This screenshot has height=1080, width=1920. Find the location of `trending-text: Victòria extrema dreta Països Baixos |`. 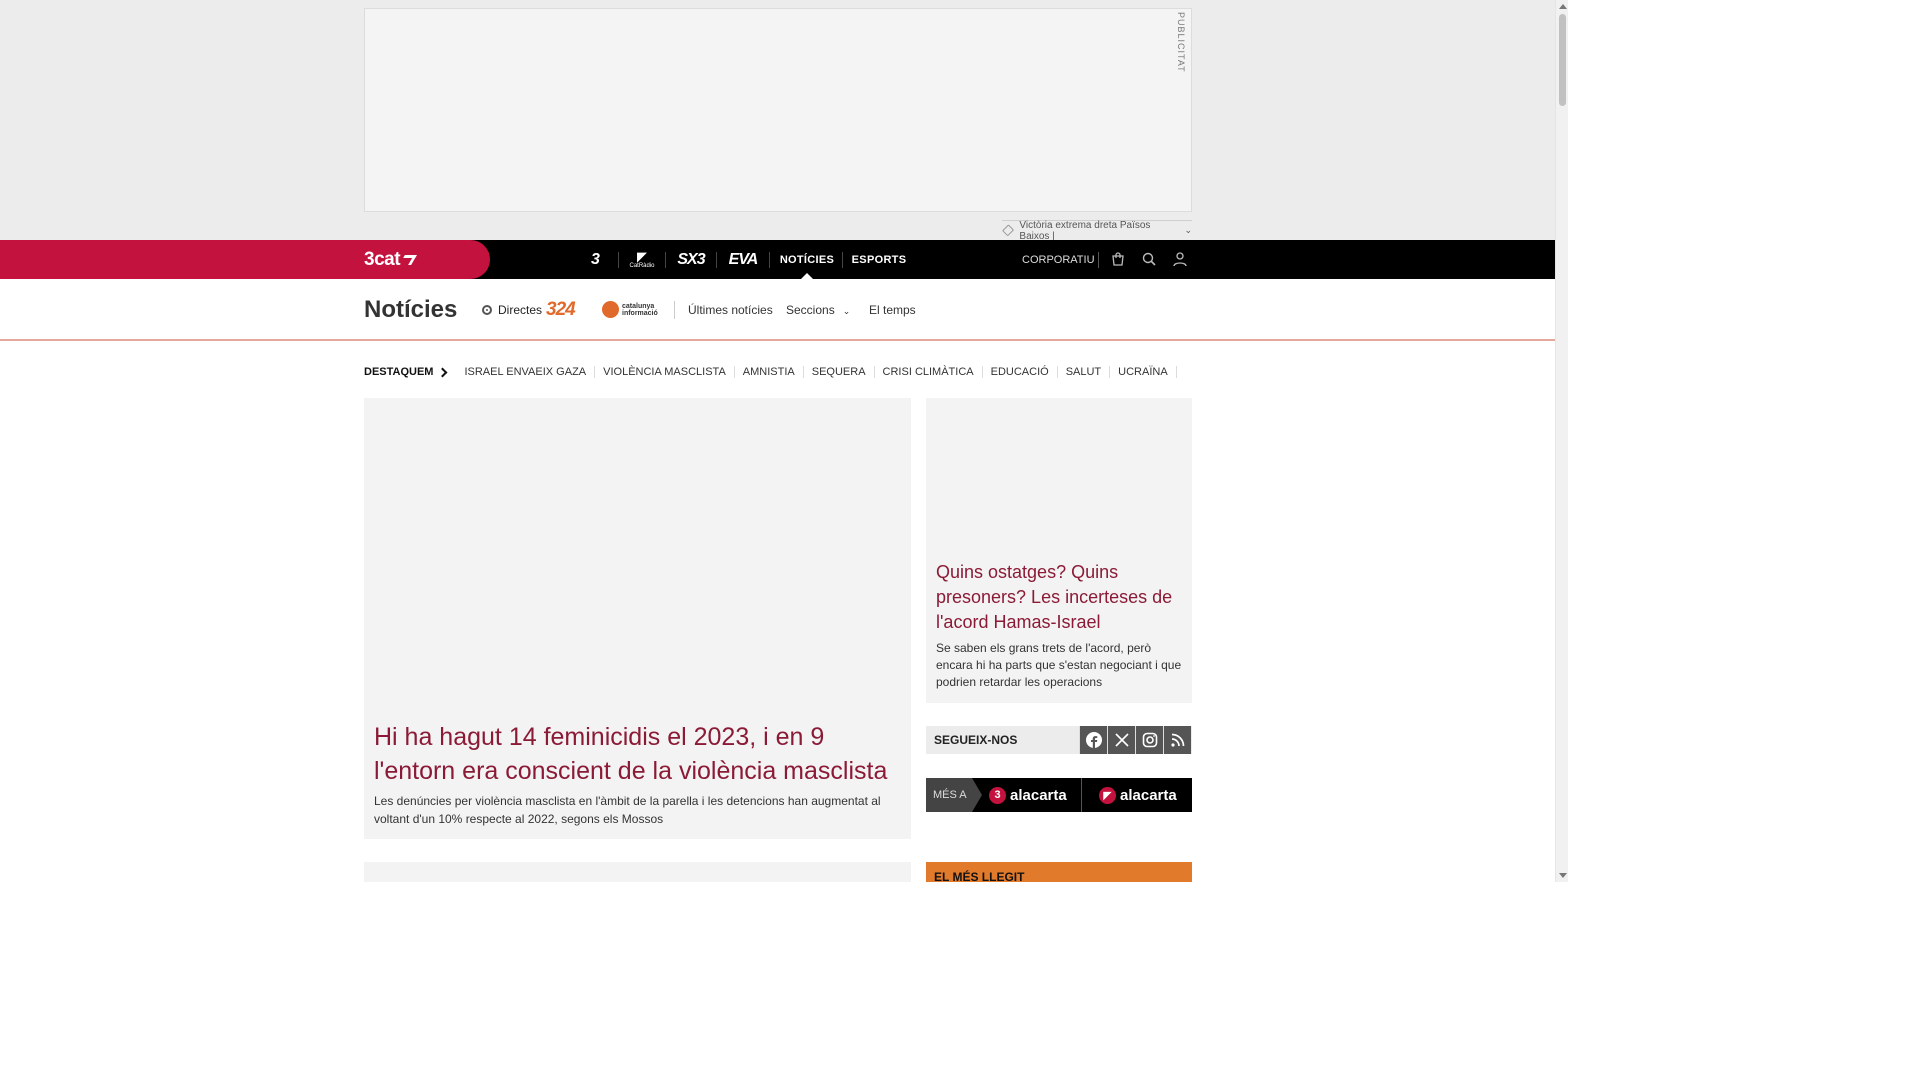

trending-text: Victòria extrema dreta Països Baixos | is located at coordinates (1096, 231).